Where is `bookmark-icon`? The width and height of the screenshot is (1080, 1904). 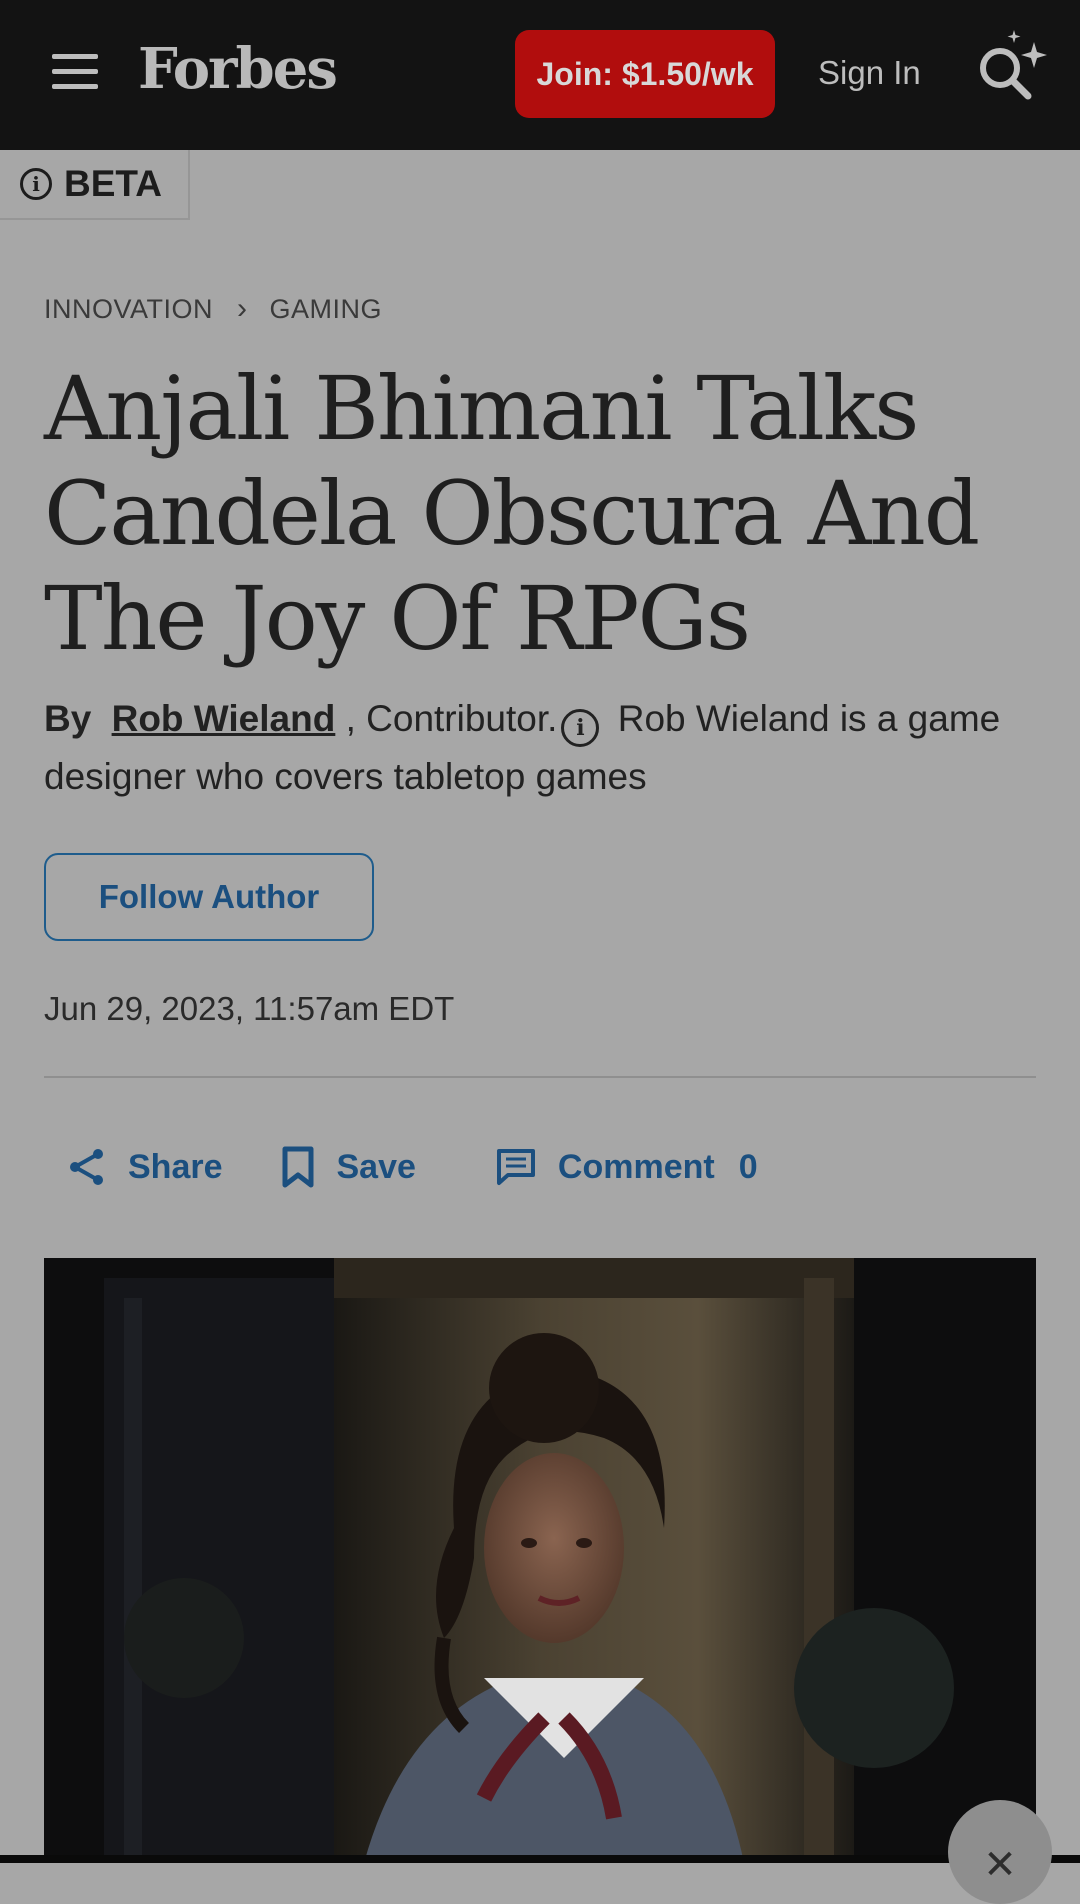 bookmark-icon is located at coordinates (297, 1167).